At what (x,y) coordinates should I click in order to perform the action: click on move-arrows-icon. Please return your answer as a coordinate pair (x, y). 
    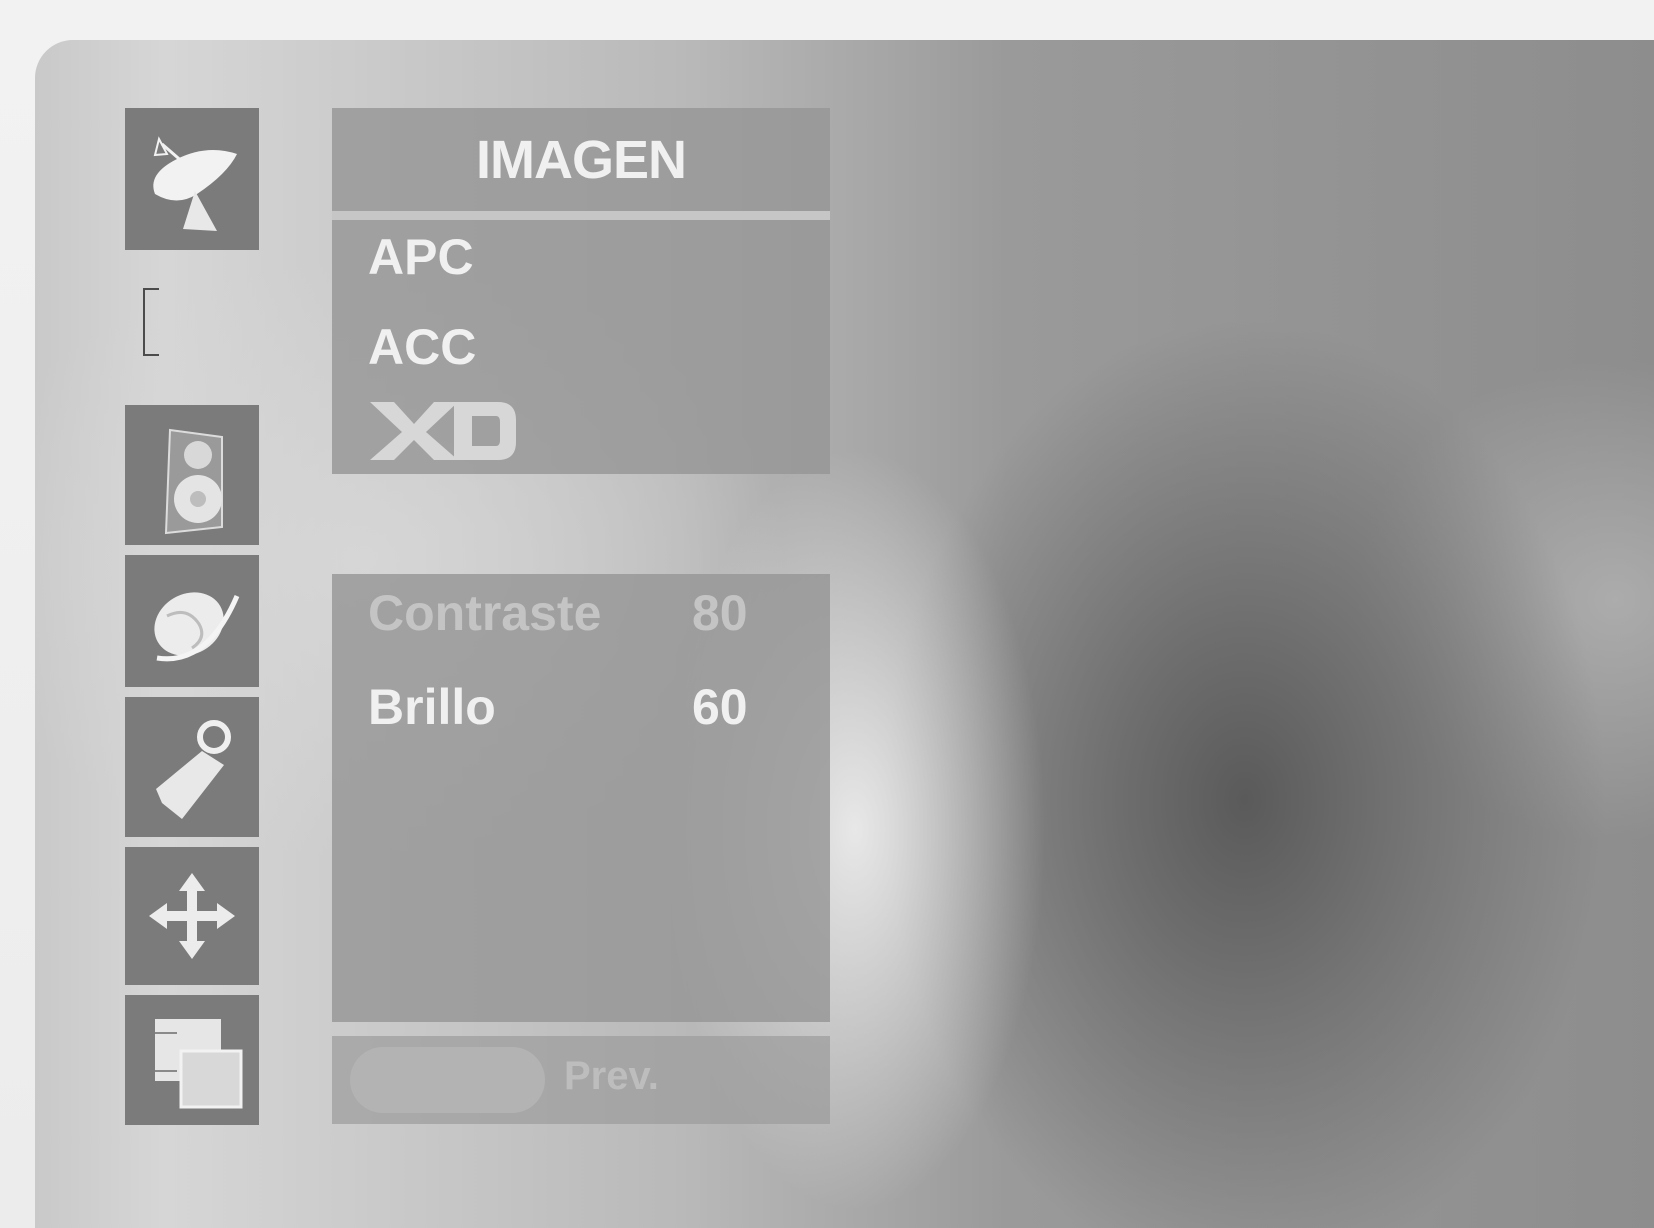
    Looking at the image, I should click on (192, 916).